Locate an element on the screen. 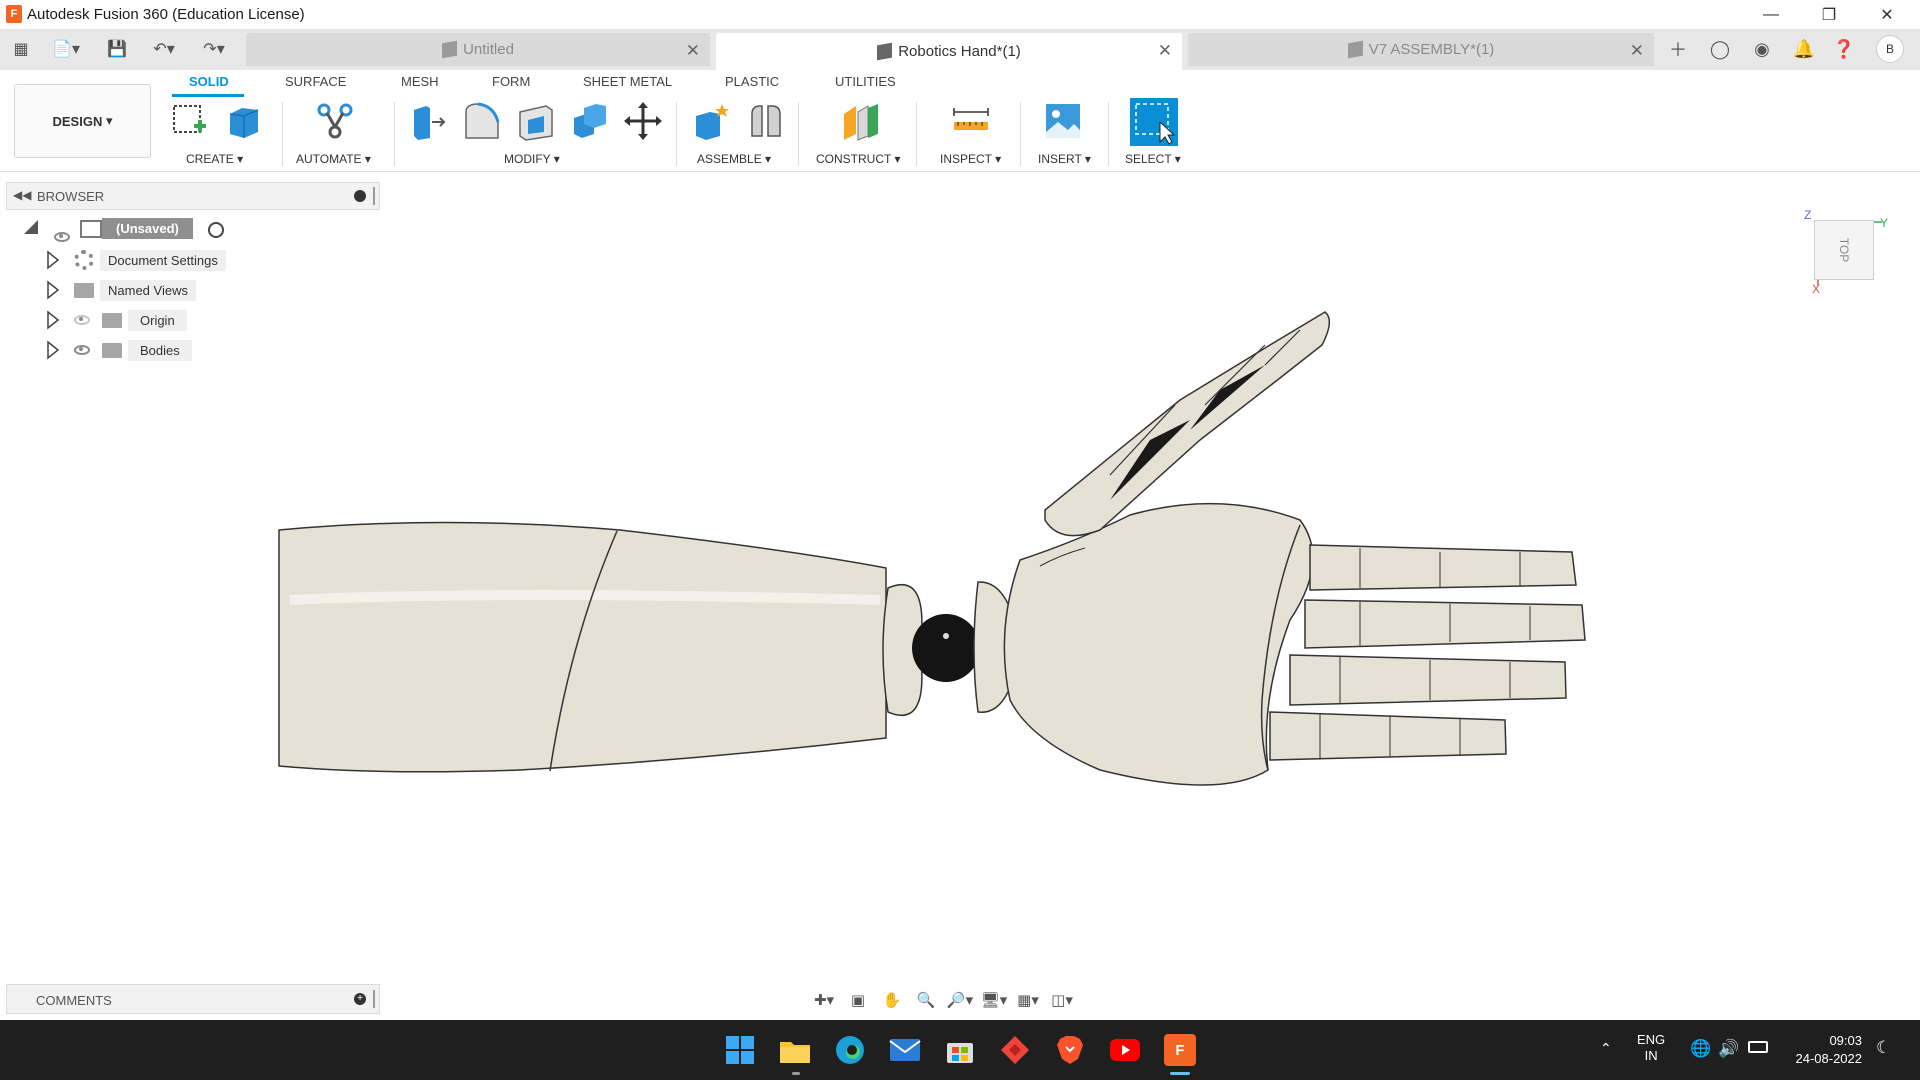 The height and width of the screenshot is (1080, 1920). tab-untitled: Untitled ✕ is located at coordinates (478, 49).